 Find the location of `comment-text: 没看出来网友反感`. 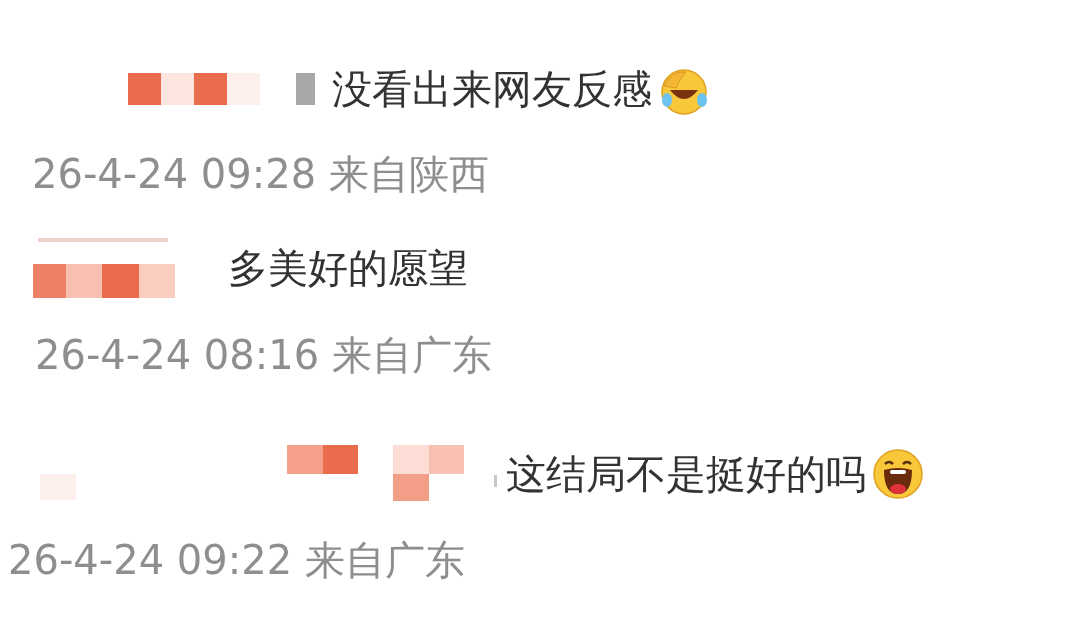

comment-text: 没看出来网友反感 is located at coordinates (492, 89).